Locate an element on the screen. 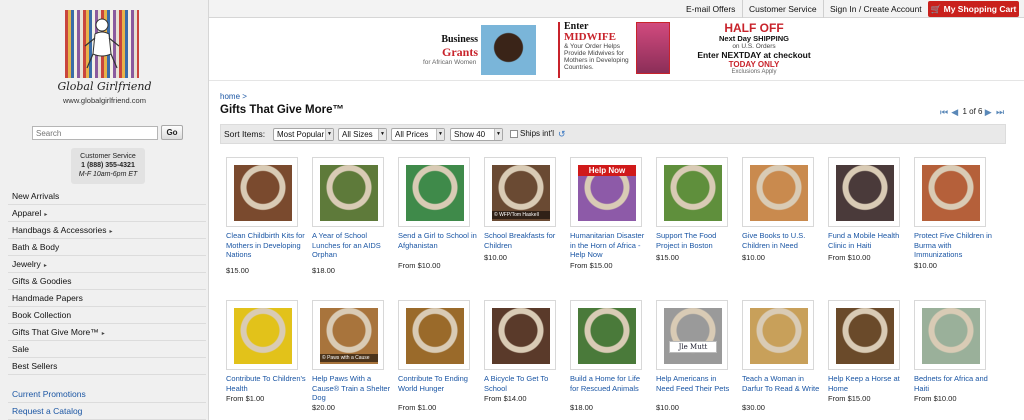  sidebar-item: Gifts That Give More™ ▸ is located at coordinates (107, 332).